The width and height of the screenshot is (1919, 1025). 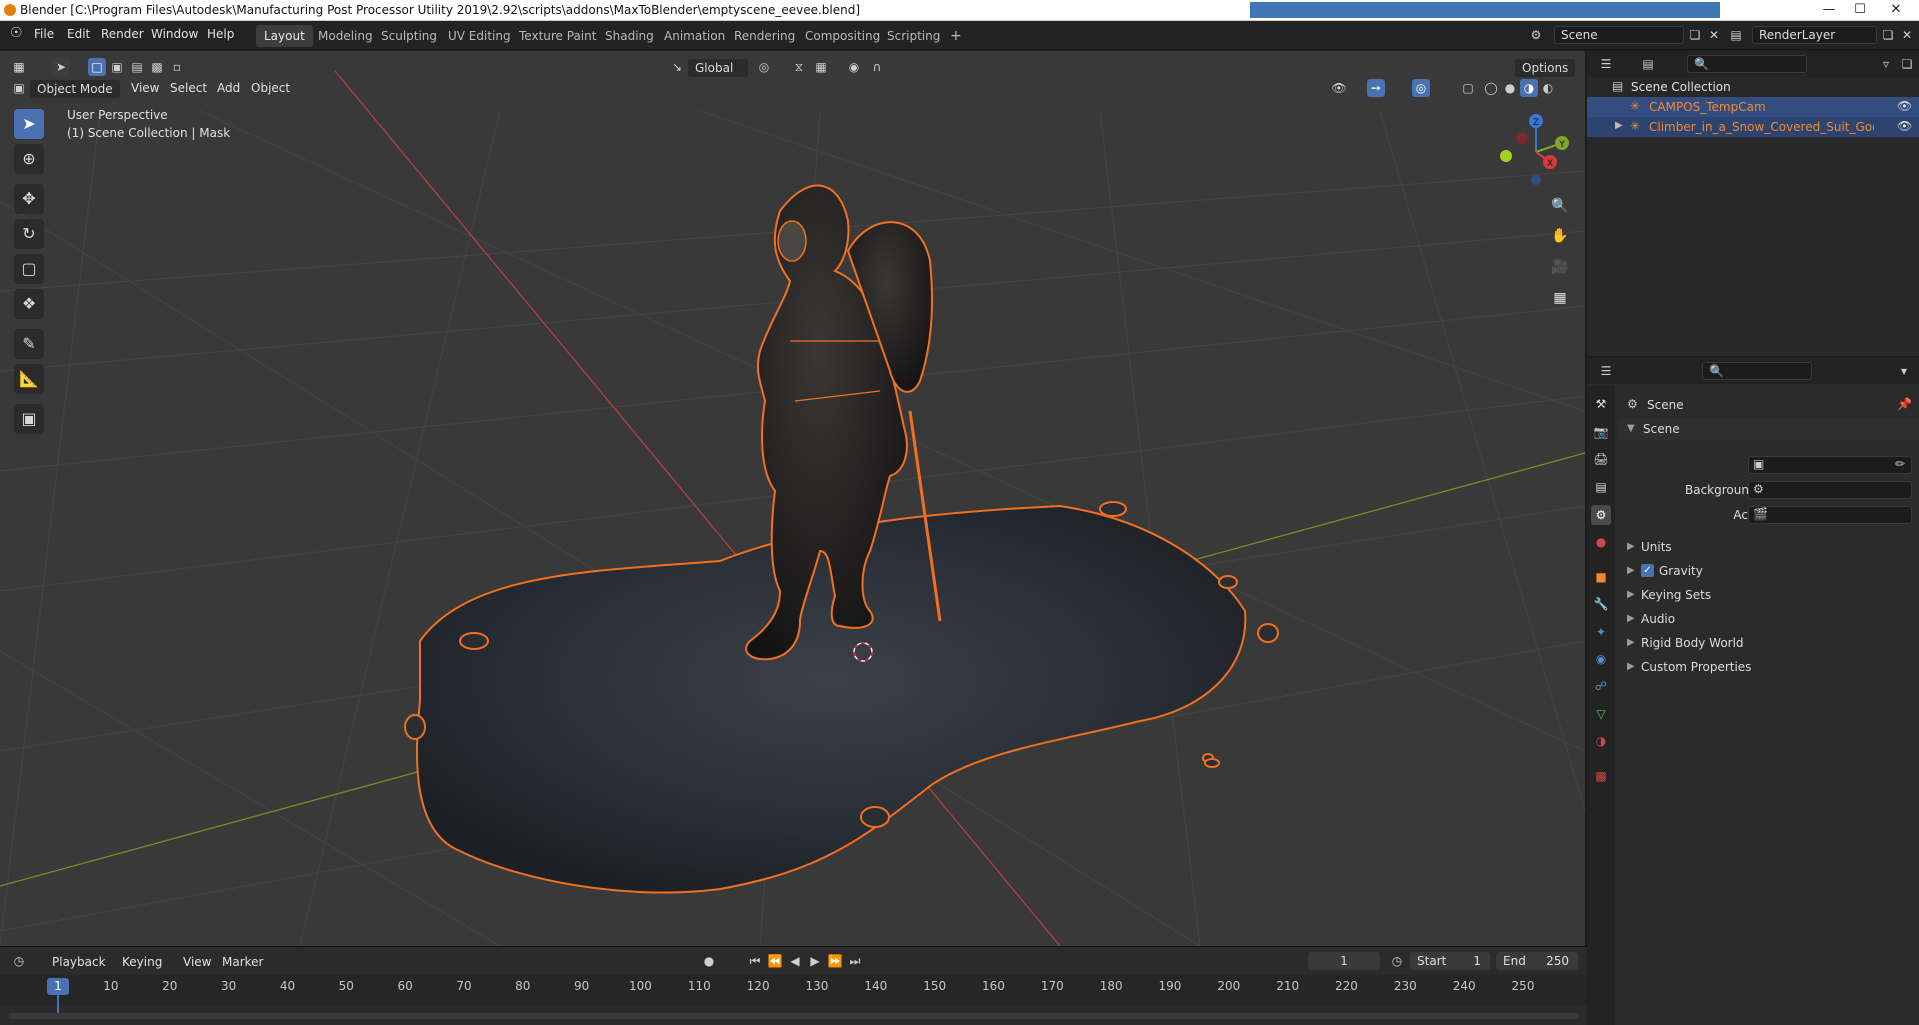 What do you see at coordinates (1769, 595) in the screenshot?
I see `keying-sets-panel-header: ▶ Keying Sets` at bounding box center [1769, 595].